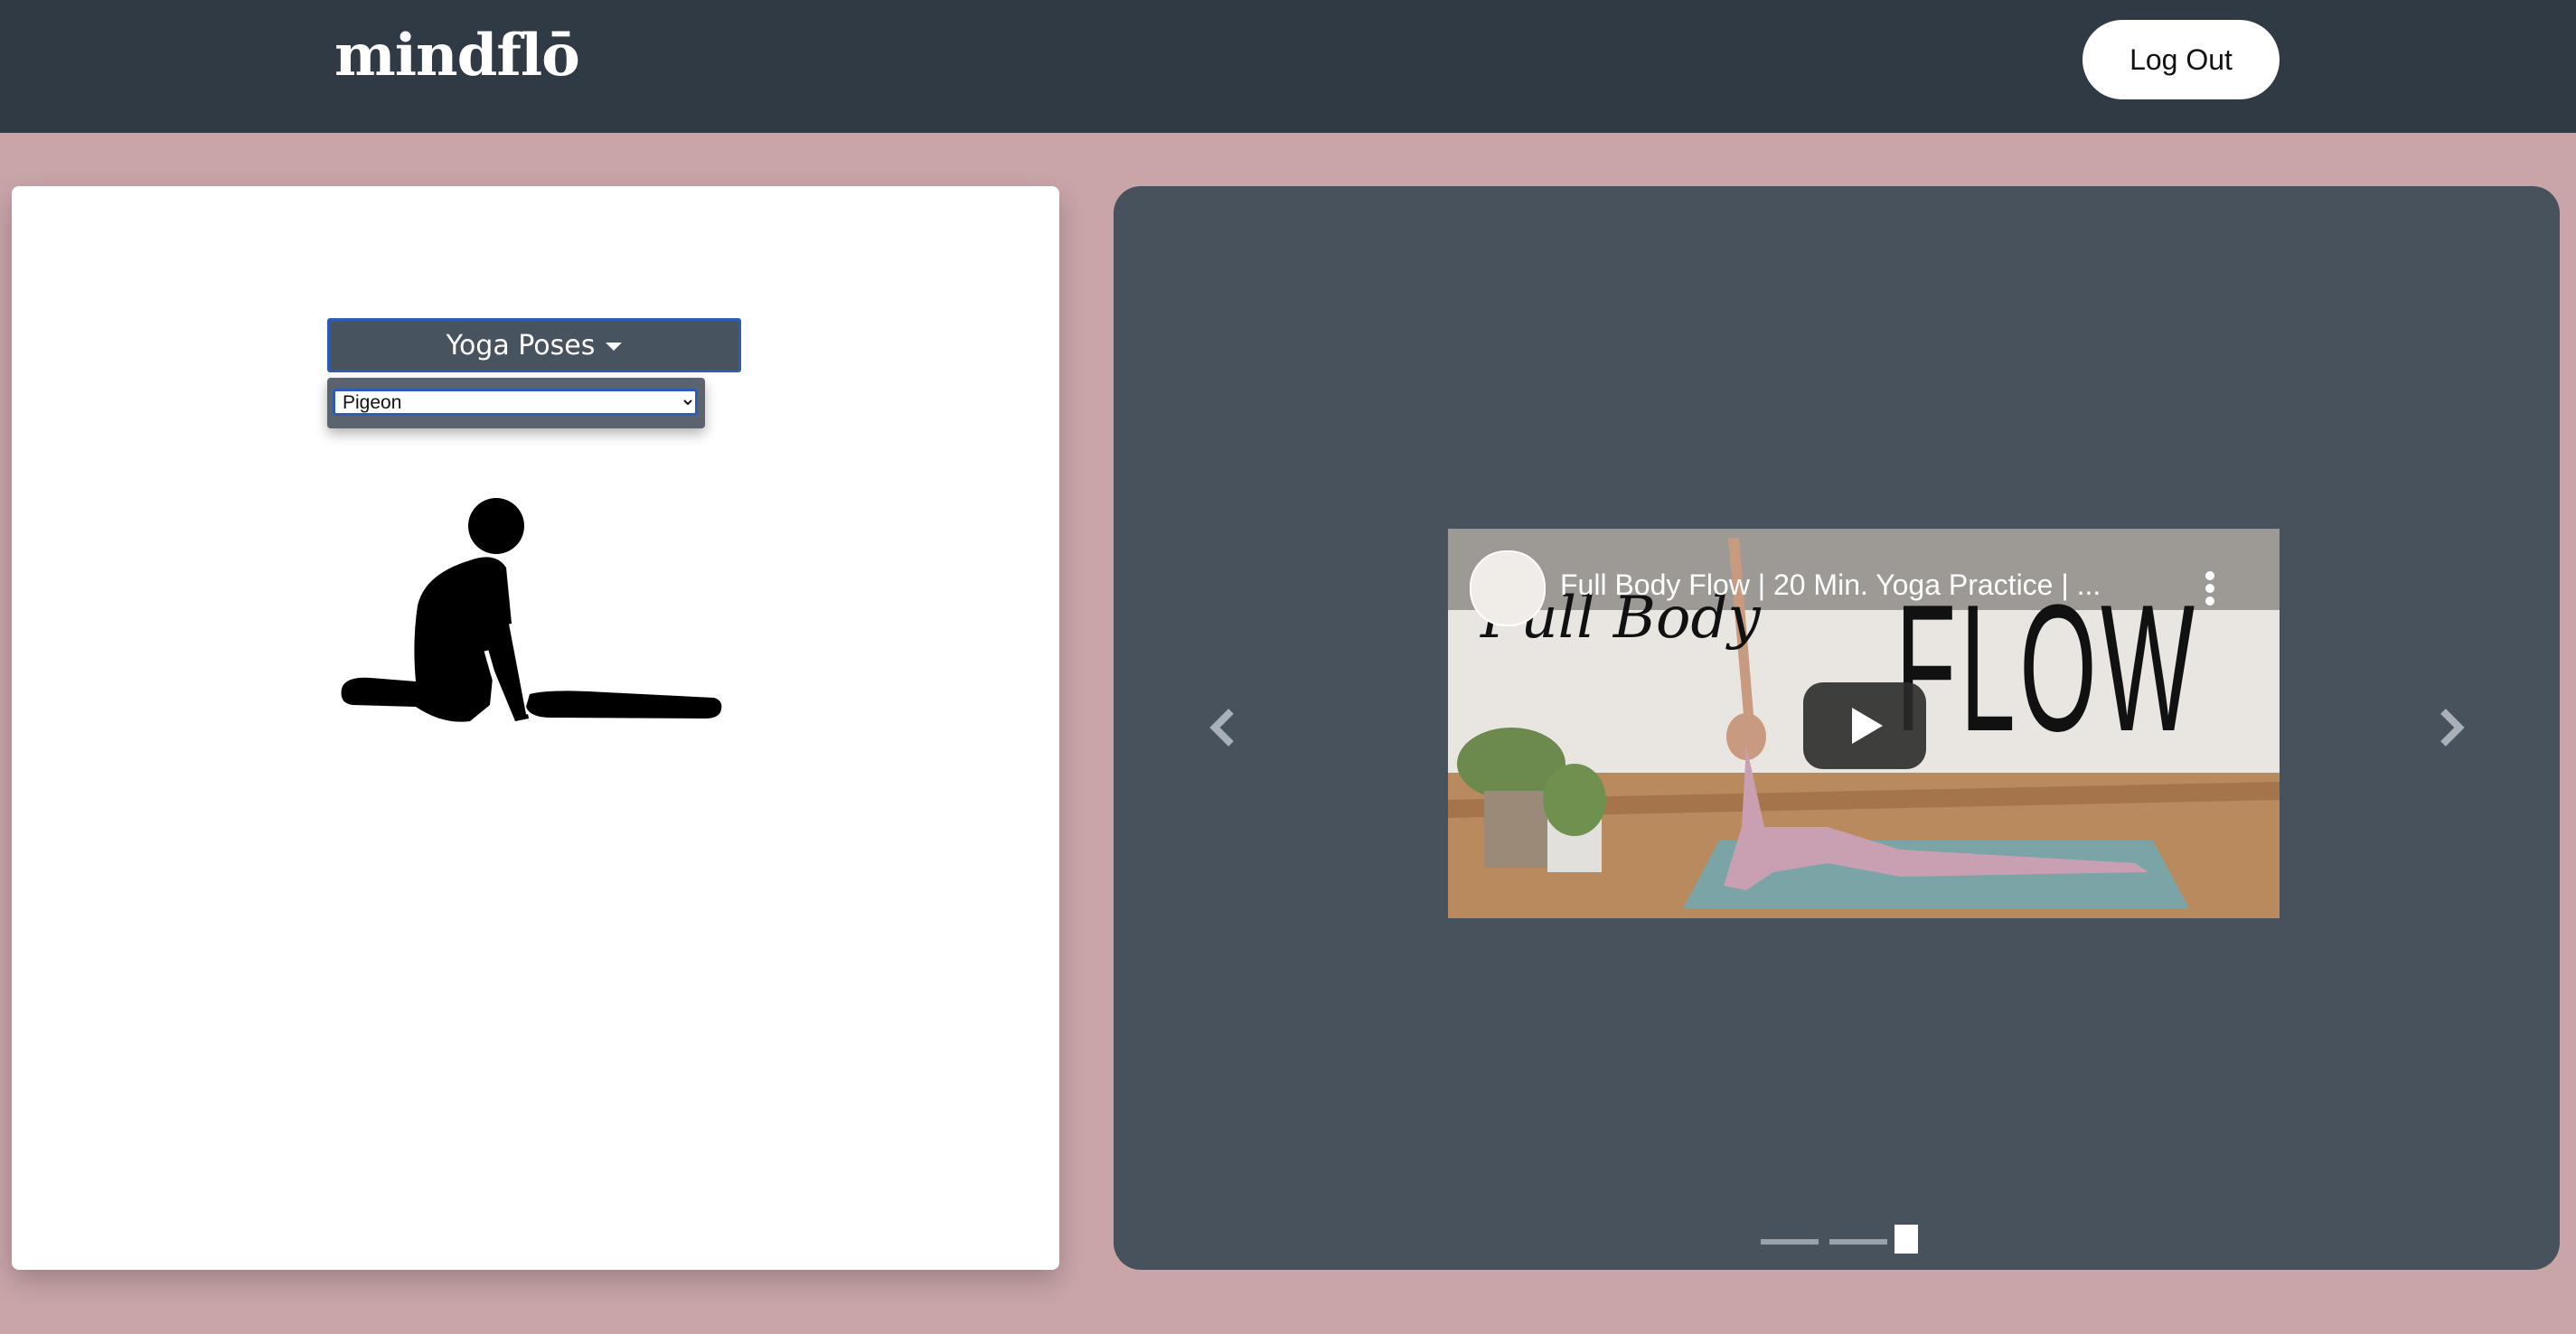  What do you see at coordinates (614, 346) in the screenshot?
I see `caret-down-icon` at bounding box center [614, 346].